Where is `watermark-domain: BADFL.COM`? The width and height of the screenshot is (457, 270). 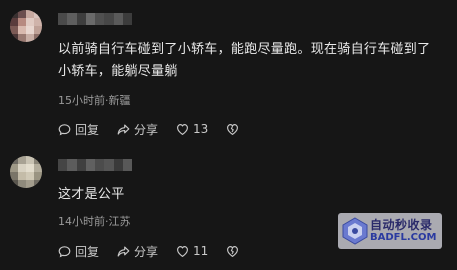
watermark-domain: BADFL.COM is located at coordinates (403, 237).